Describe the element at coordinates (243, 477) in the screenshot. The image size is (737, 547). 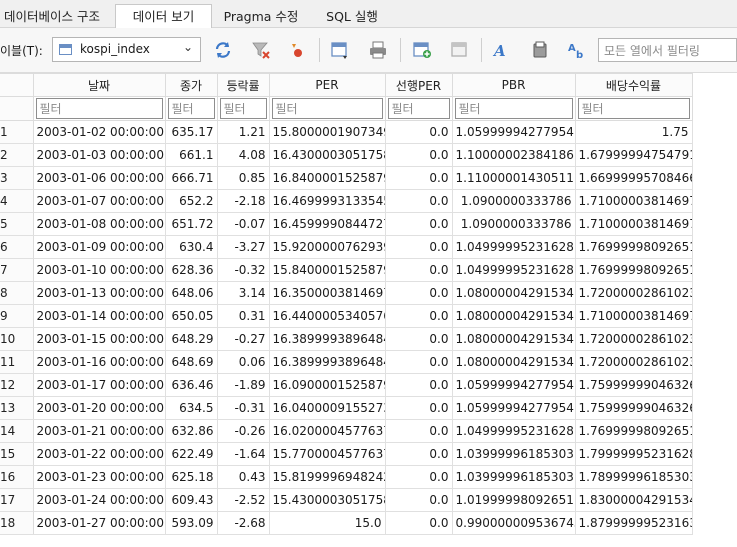
I see `cell-change: 0.43` at that location.